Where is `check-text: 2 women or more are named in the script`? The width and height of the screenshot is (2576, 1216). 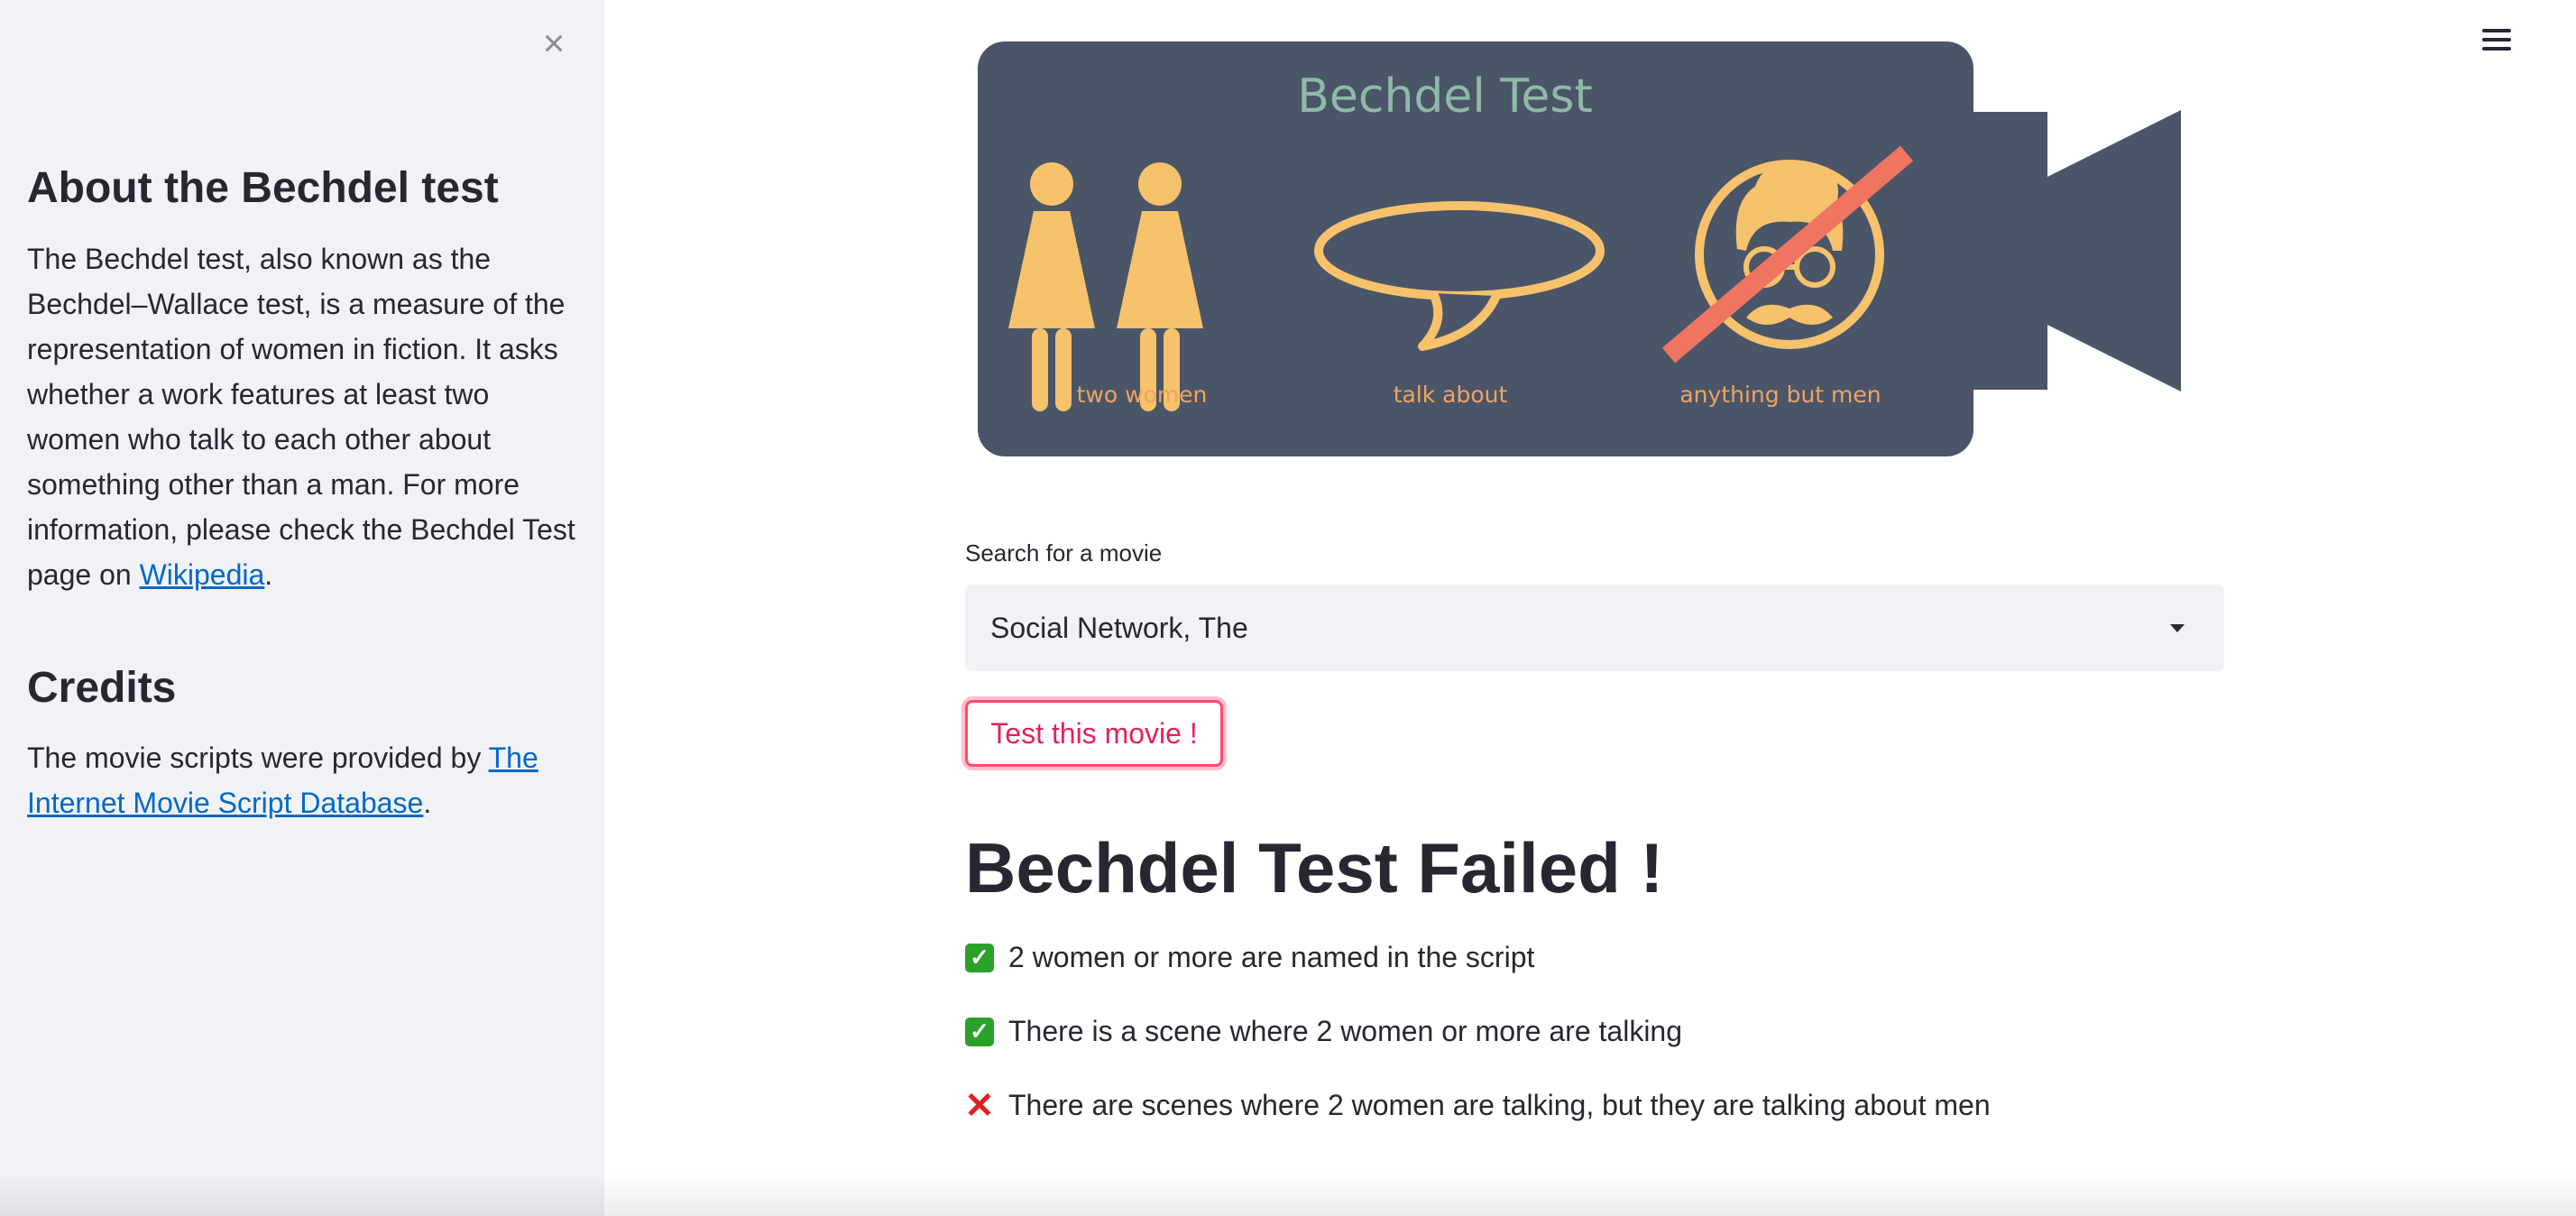
check-text: 2 women or more are named in the script is located at coordinates (1271, 957).